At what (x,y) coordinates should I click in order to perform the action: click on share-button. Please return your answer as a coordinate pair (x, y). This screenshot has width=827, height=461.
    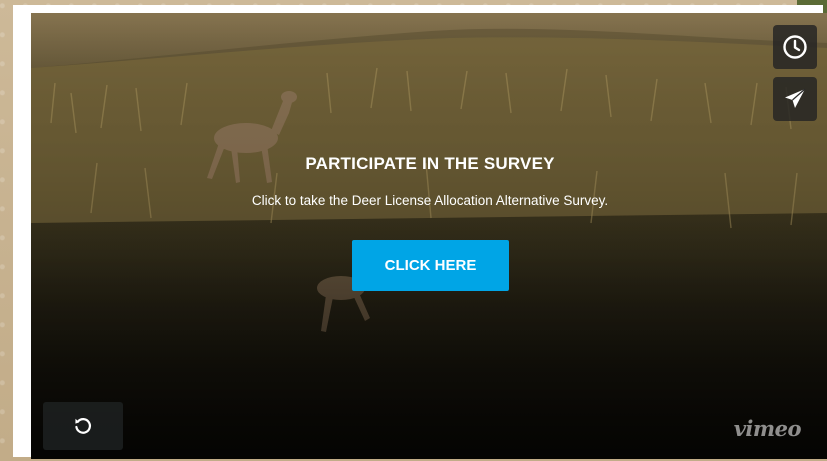
    Looking at the image, I should click on (795, 99).